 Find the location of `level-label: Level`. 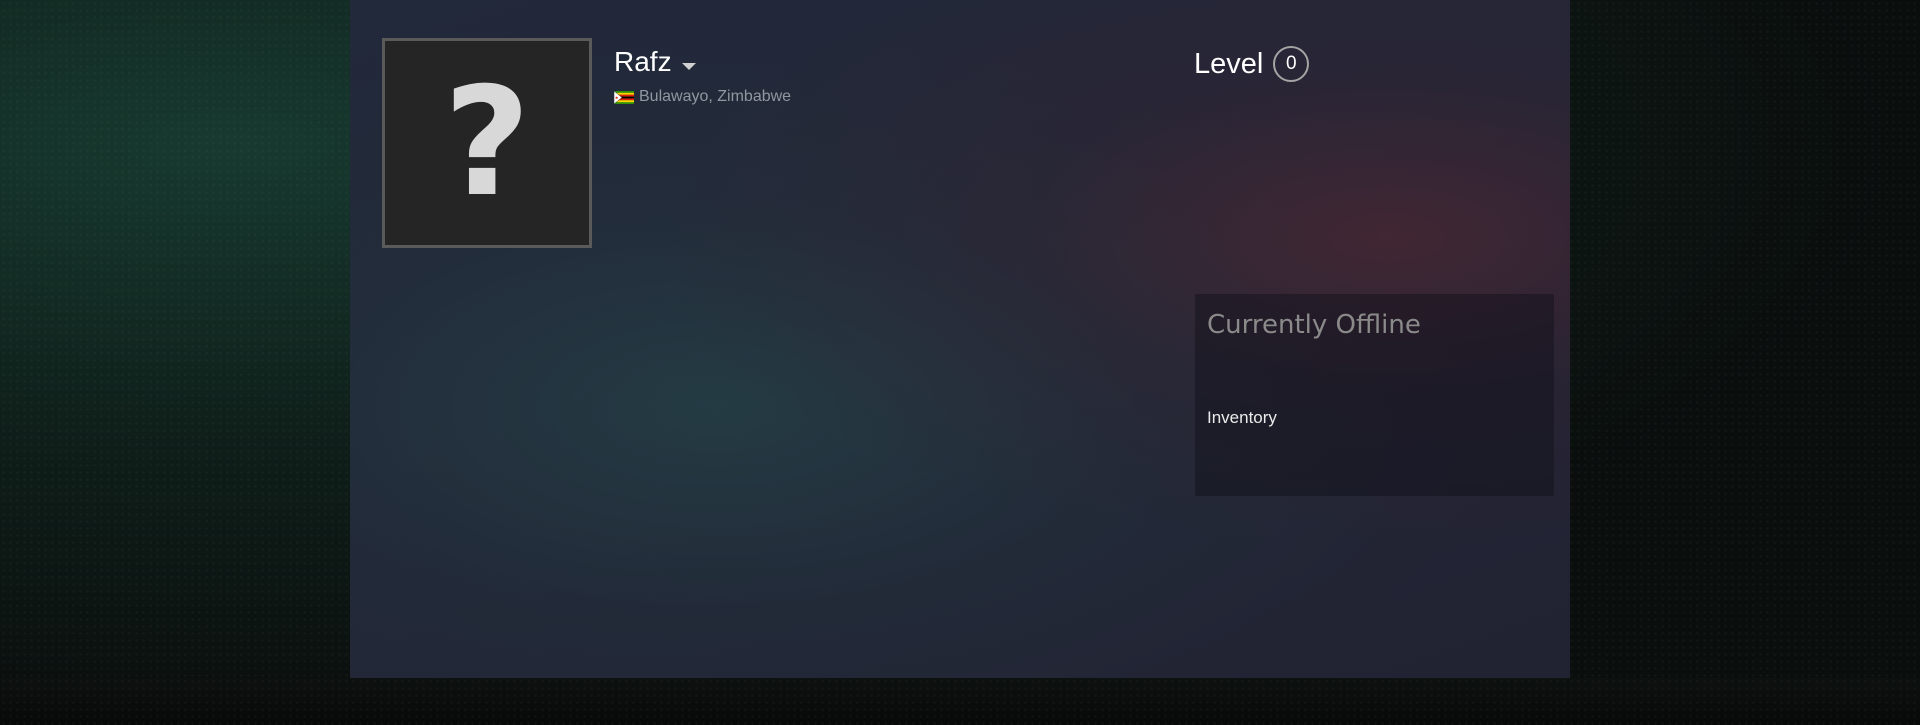

level-label: Level is located at coordinates (1229, 63).